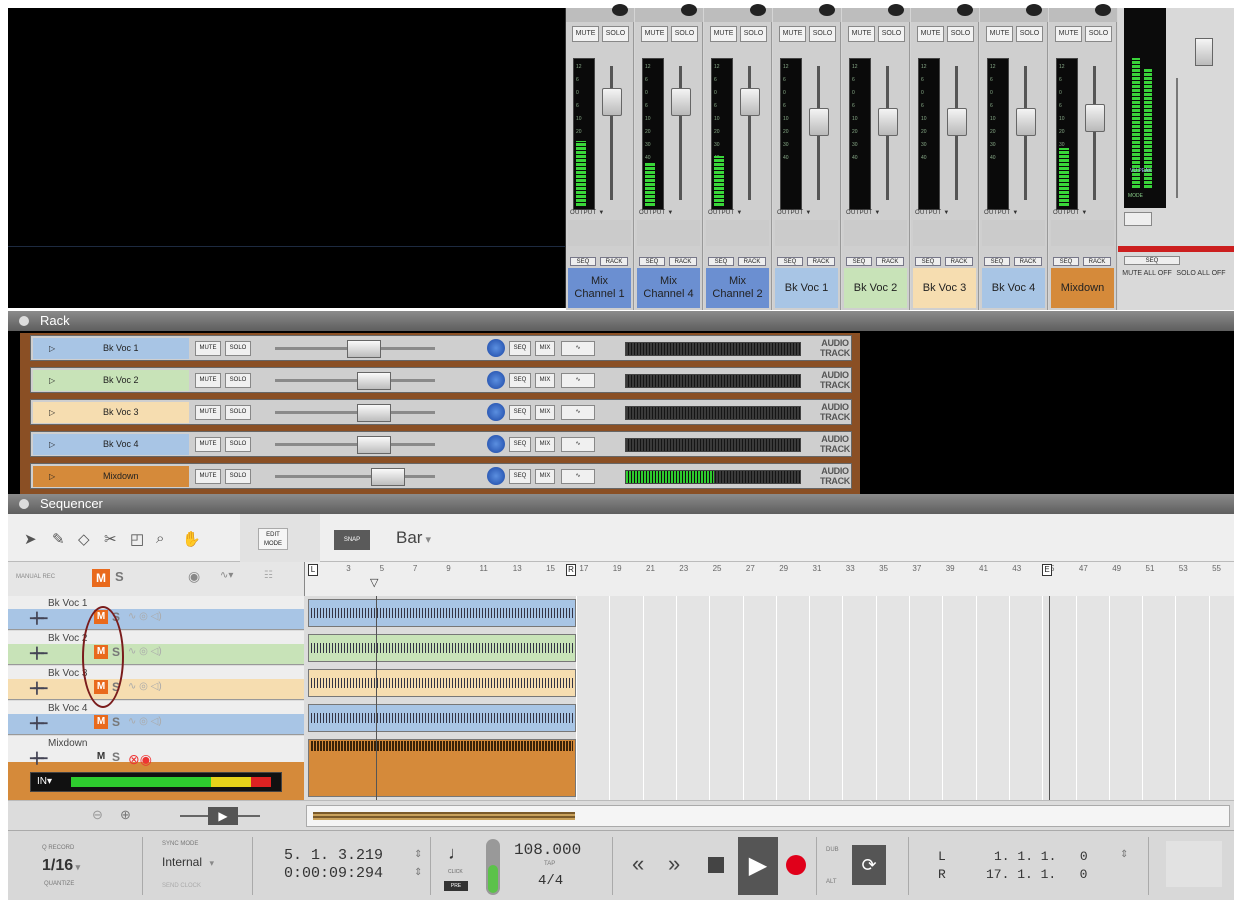 The image size is (1237, 904). What do you see at coordinates (638, 864) in the screenshot?
I see `rewind-icon: «` at bounding box center [638, 864].